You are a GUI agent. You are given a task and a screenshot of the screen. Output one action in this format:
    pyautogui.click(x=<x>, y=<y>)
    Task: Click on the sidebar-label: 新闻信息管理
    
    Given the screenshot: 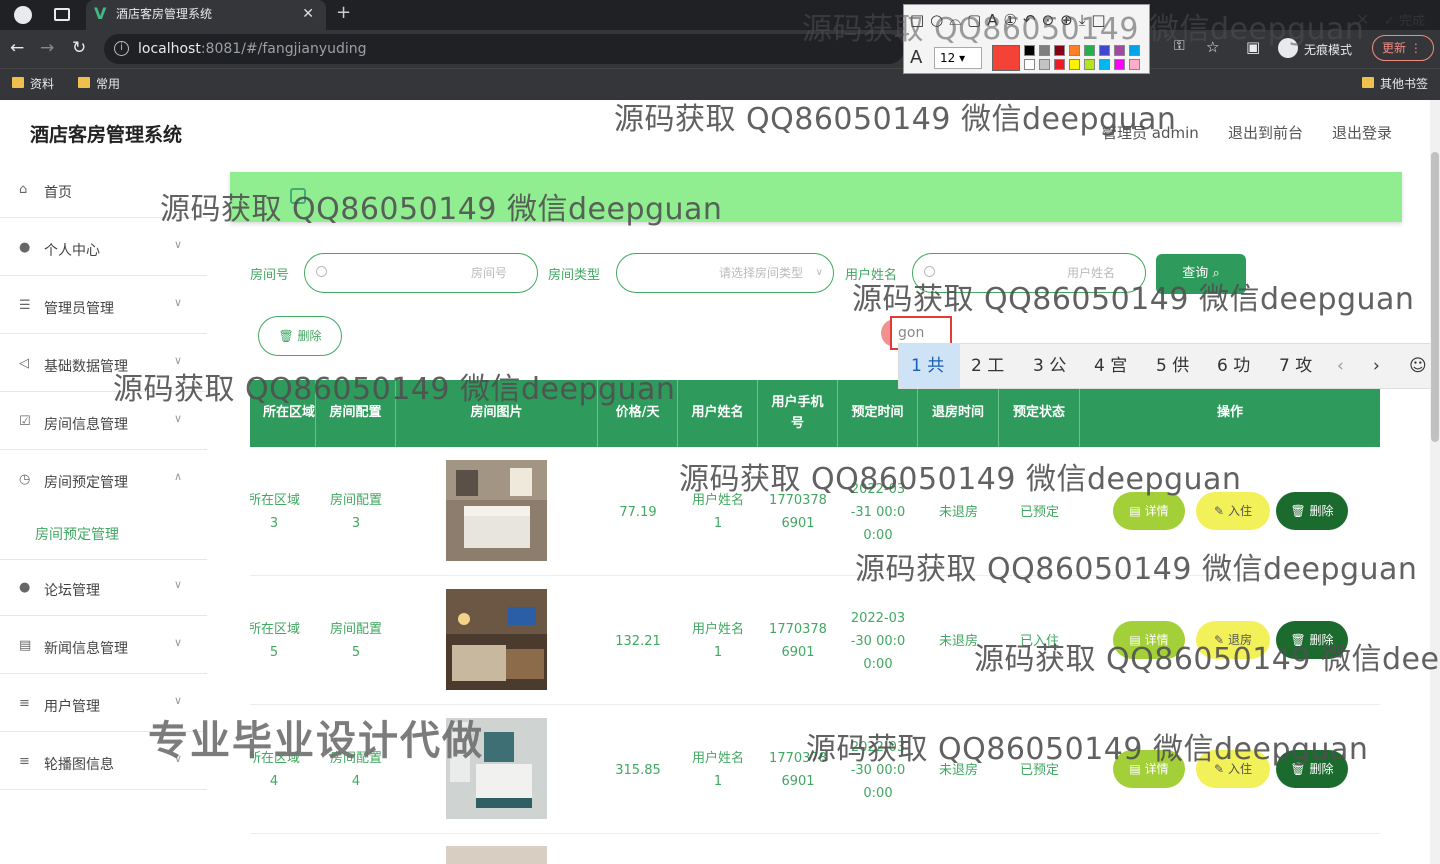 What is the action you would take?
    pyautogui.click(x=86, y=649)
    